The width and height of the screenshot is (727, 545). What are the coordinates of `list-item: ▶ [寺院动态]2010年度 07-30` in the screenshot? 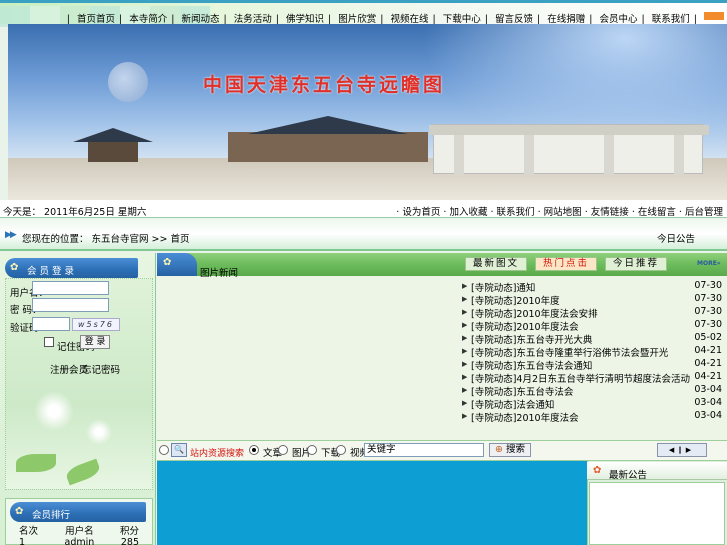 It's located at (594, 300).